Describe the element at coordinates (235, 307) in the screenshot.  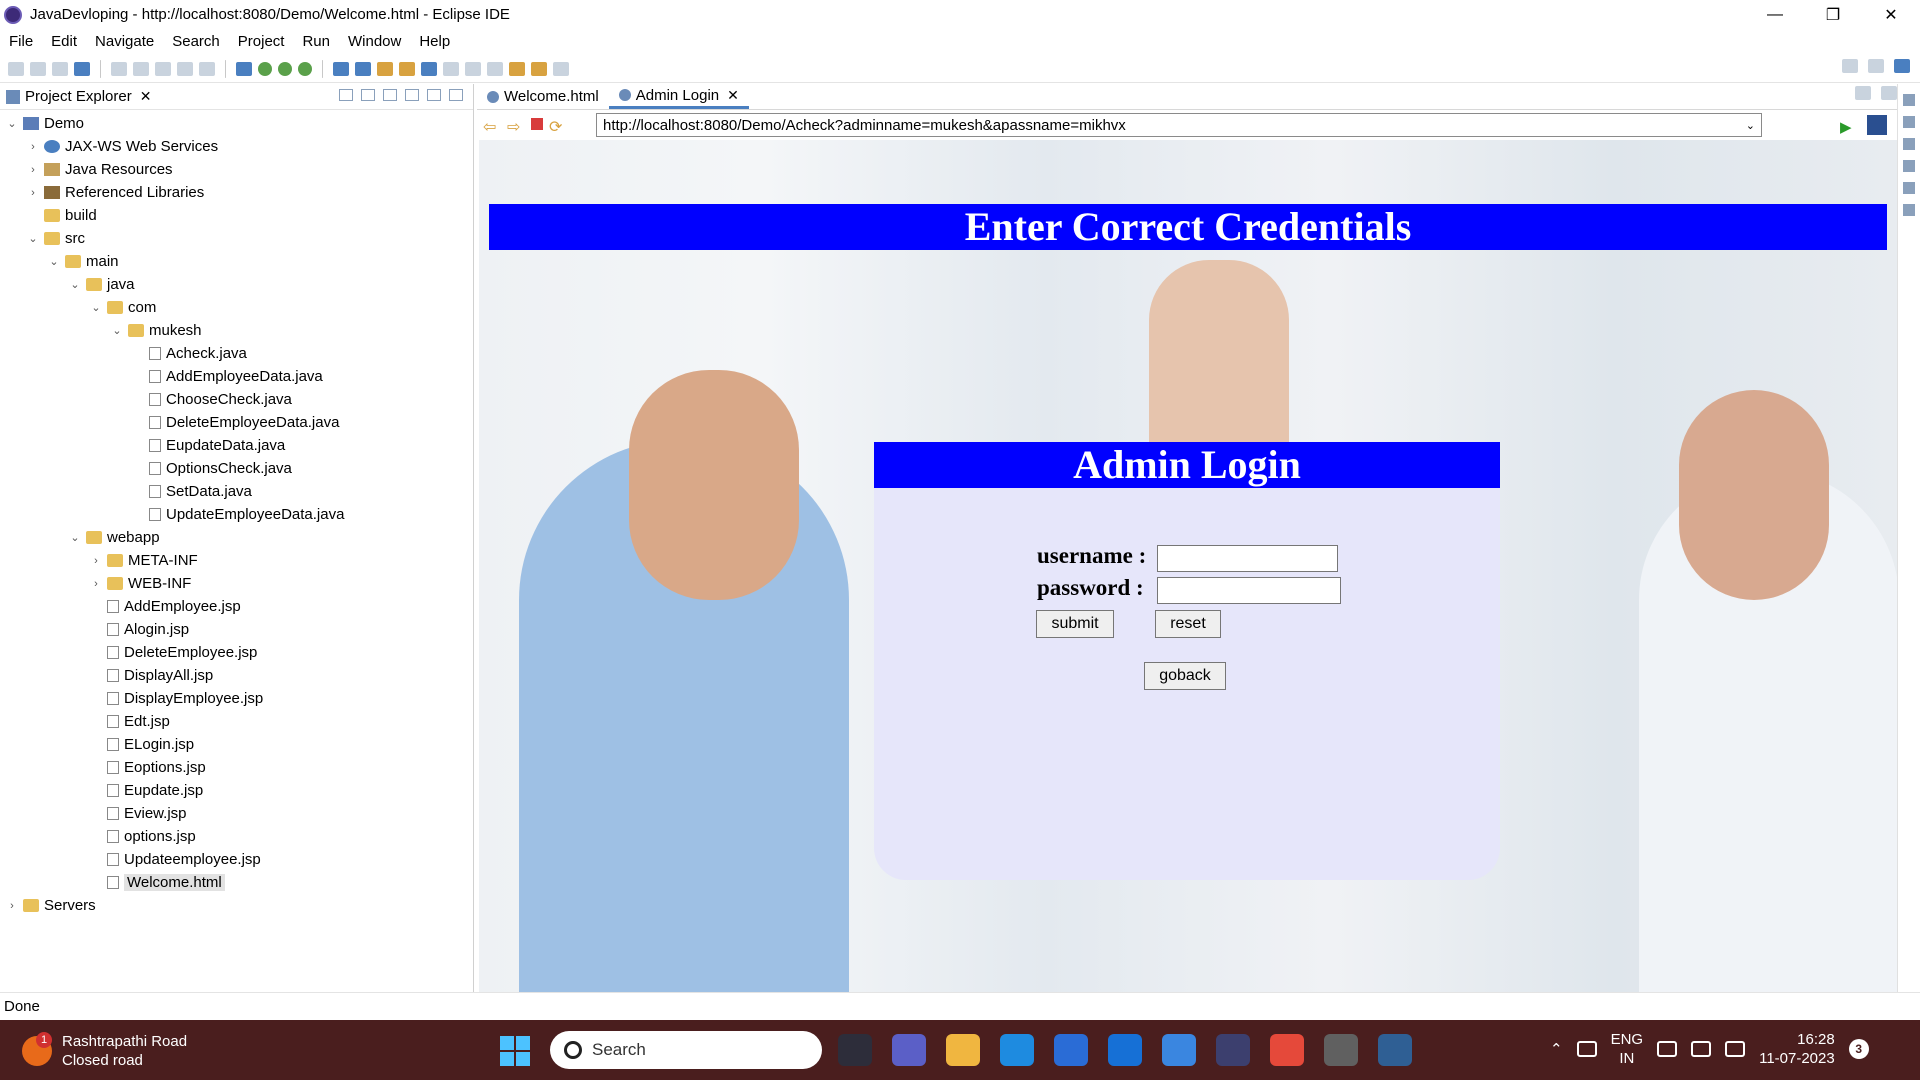
I see `tree-item: ⌄ com` at that location.